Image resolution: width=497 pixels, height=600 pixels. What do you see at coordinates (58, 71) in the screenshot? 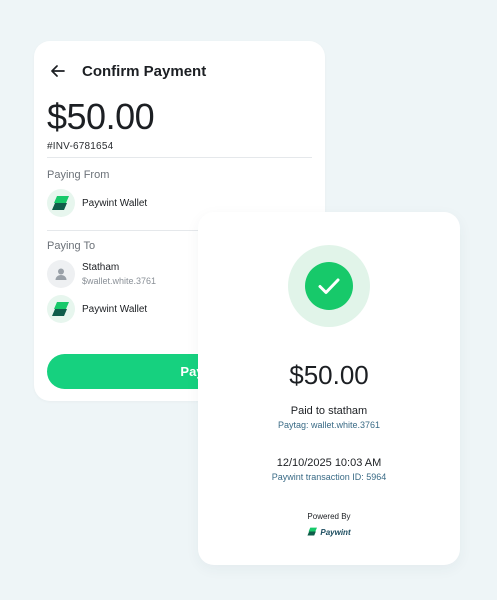
I see `back-arrow-icon` at bounding box center [58, 71].